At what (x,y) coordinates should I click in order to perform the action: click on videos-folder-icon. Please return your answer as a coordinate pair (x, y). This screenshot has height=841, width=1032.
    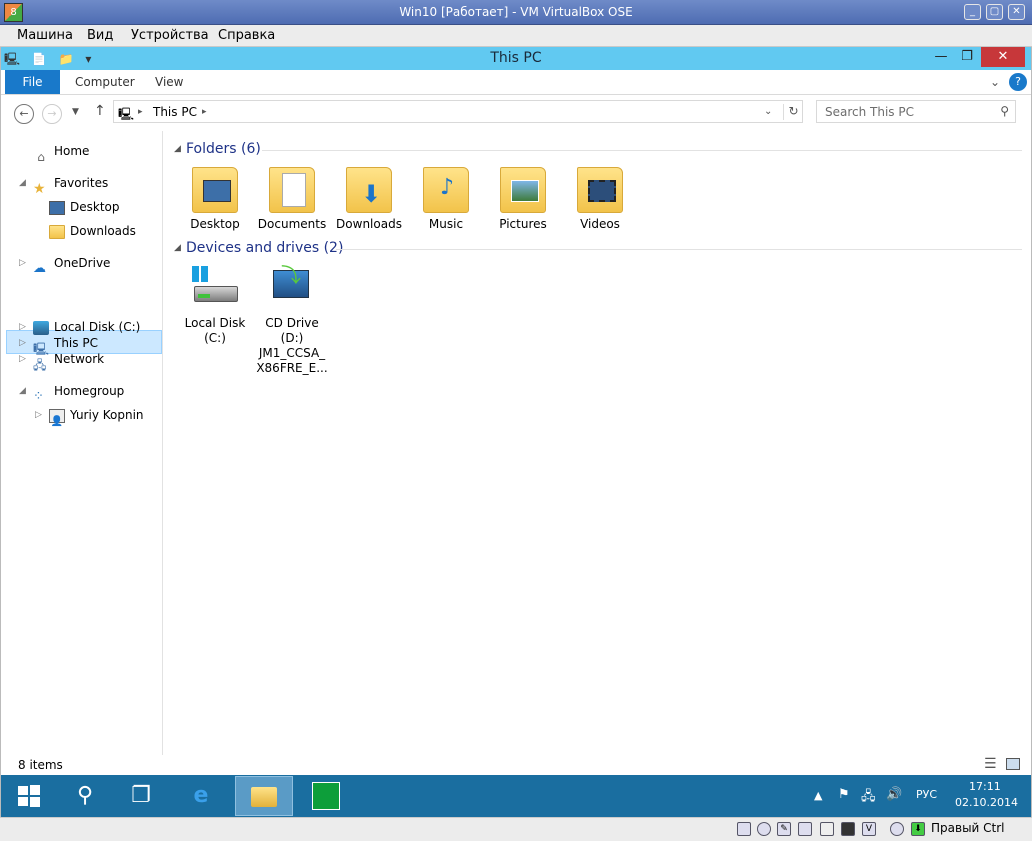
    Looking at the image, I should click on (600, 190).